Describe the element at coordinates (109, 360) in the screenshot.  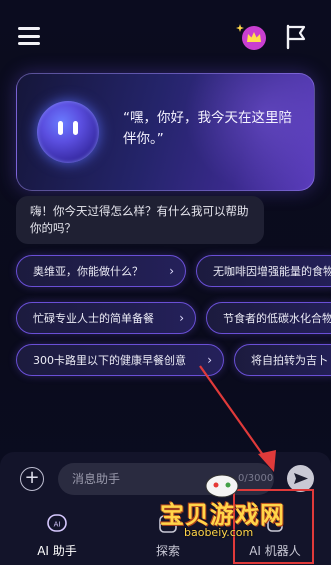
I see `suggestion-label: 300卡路里以下的健康早餐创意` at that location.